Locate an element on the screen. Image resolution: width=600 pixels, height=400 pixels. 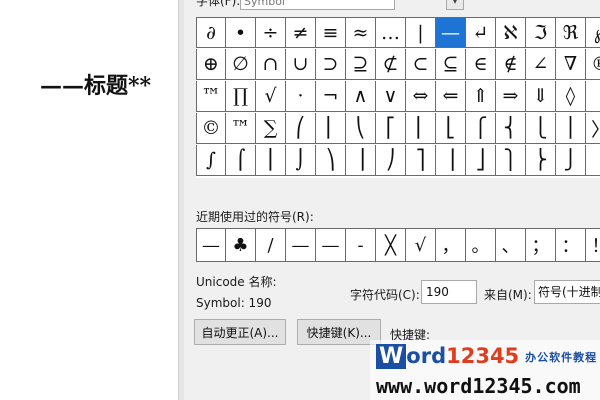
symbol-code-text: Symbol: 190 is located at coordinates (234, 303).